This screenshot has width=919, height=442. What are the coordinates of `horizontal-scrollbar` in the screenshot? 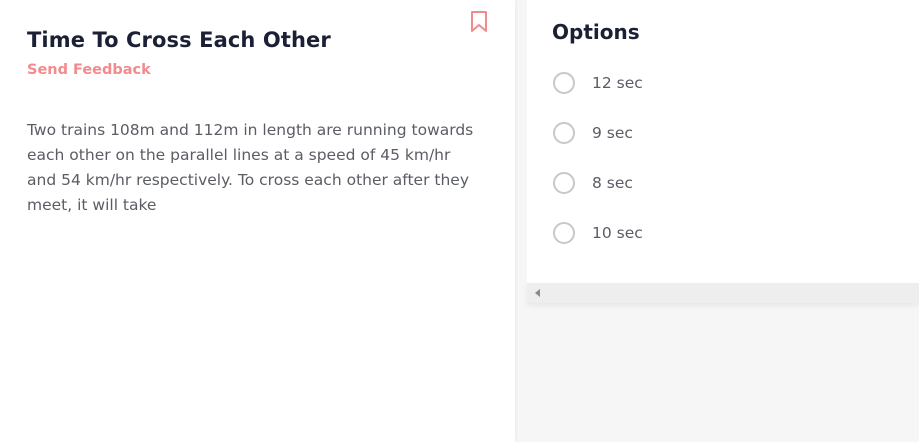 It's located at (723, 293).